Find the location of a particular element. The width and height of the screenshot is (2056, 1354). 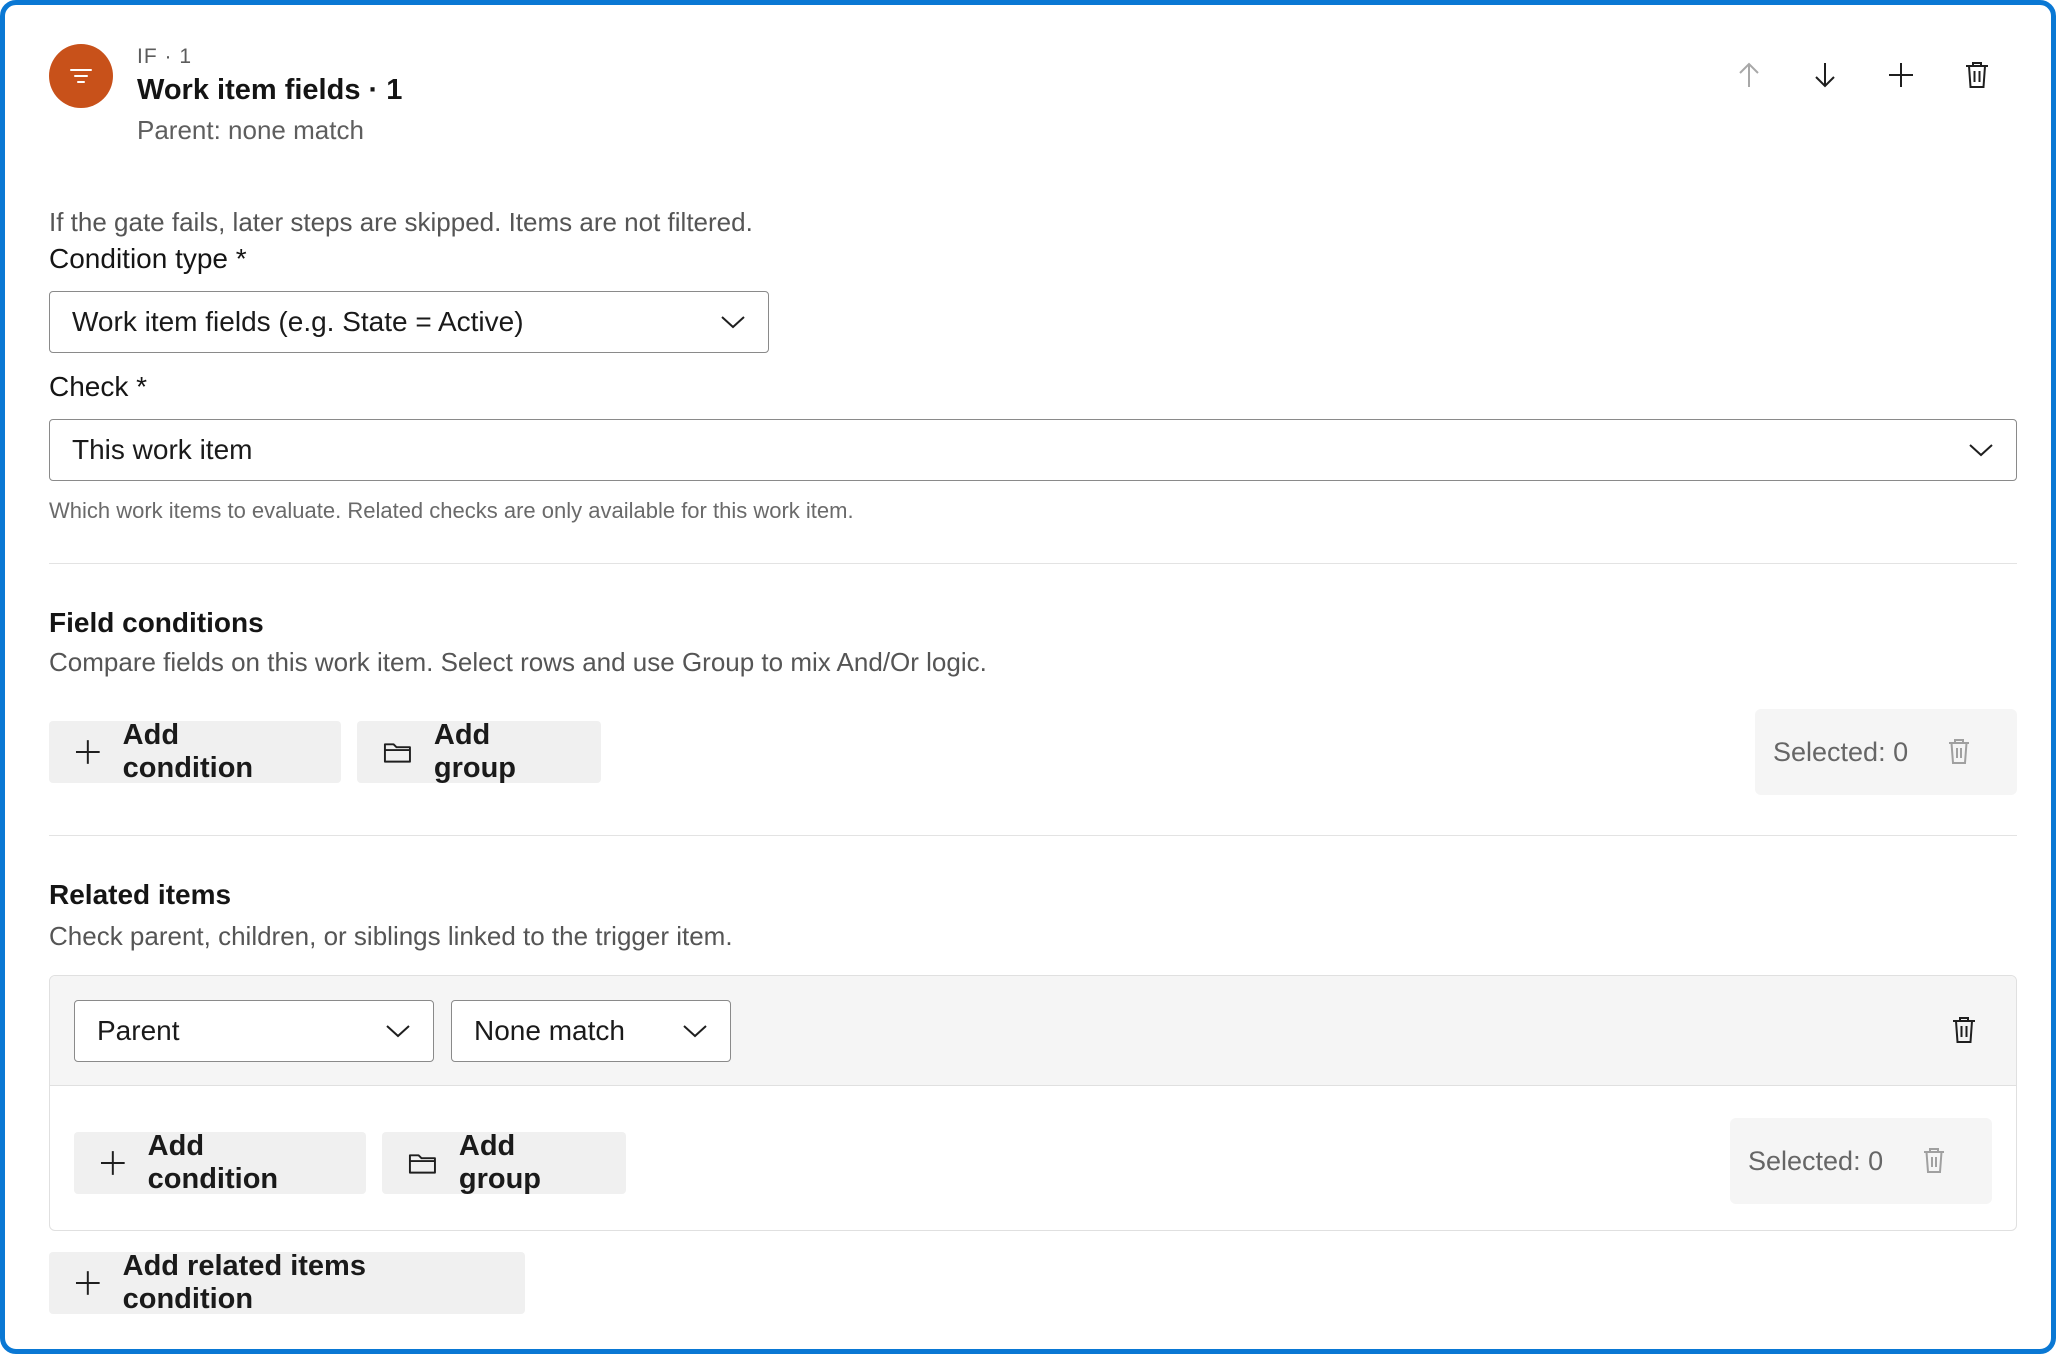

field-conditions-title: Field conditions is located at coordinates (156, 622).